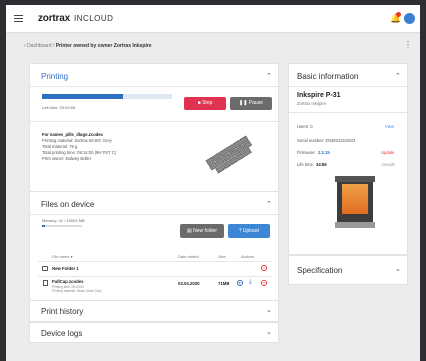 This screenshot has width=426, height=361. What do you see at coordinates (269, 310) in the screenshot?
I see `expand-print-history-icon: ⌄` at bounding box center [269, 310].